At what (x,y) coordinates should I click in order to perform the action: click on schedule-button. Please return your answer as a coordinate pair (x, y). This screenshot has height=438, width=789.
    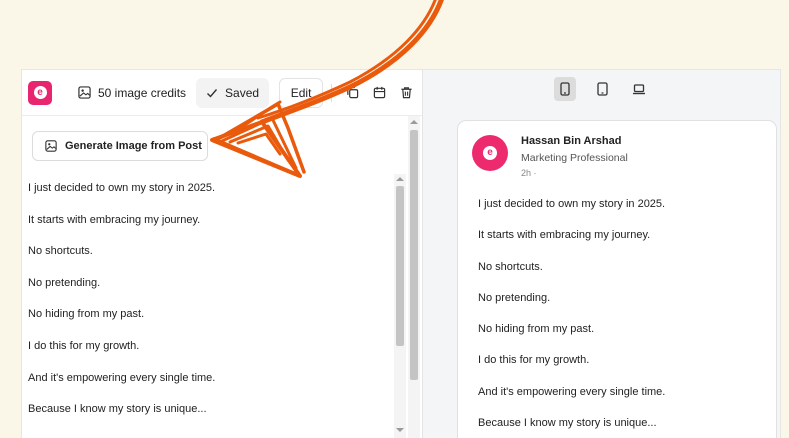
    Looking at the image, I should click on (379, 92).